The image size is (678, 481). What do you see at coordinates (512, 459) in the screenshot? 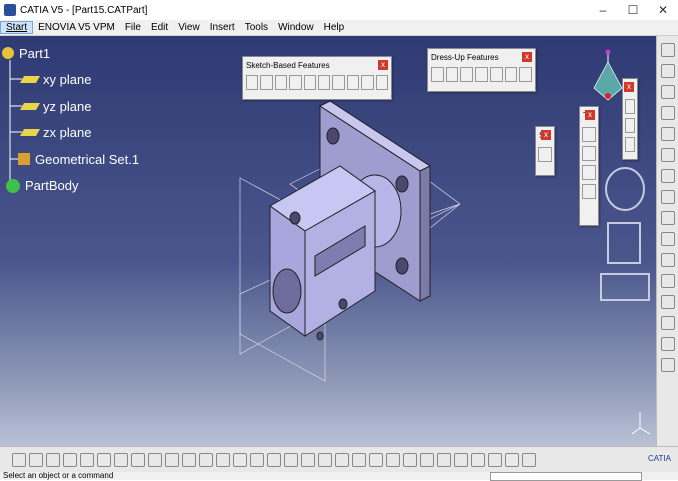
I see `measure-item-icon` at bounding box center [512, 459].